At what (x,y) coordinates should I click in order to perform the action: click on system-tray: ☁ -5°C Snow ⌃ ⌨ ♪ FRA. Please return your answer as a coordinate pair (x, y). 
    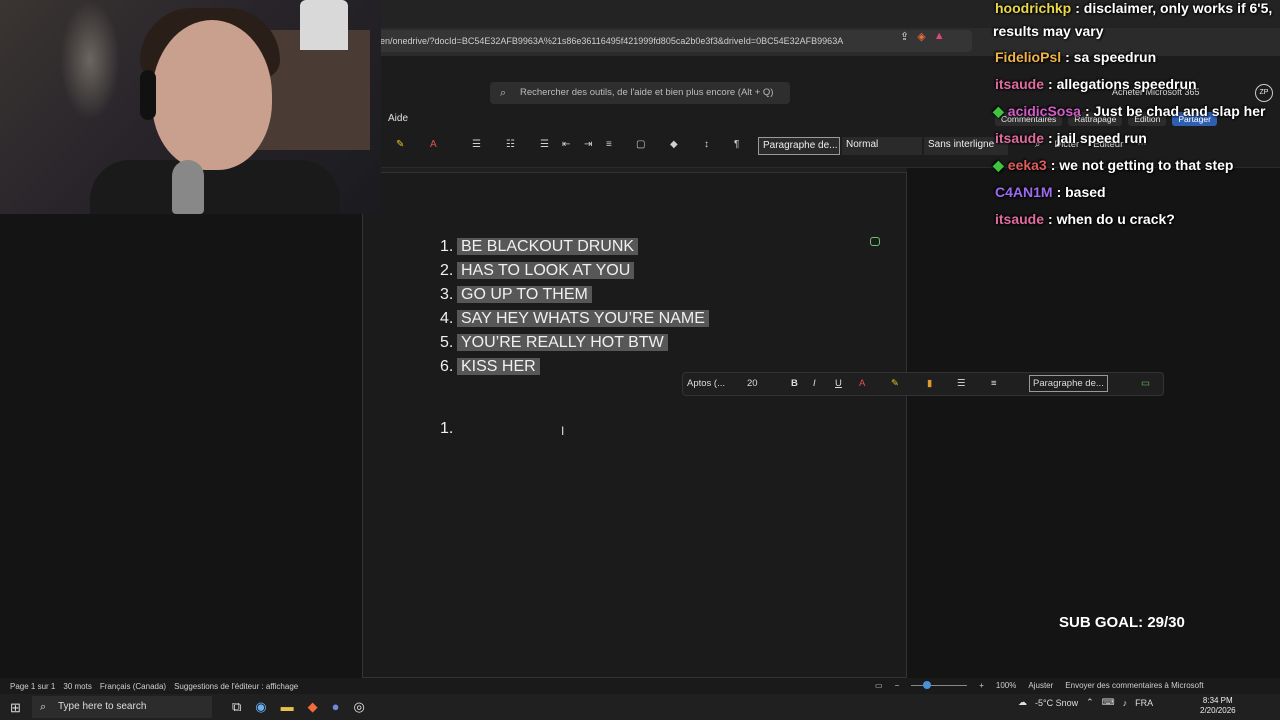
    Looking at the image, I should click on (1085, 702).